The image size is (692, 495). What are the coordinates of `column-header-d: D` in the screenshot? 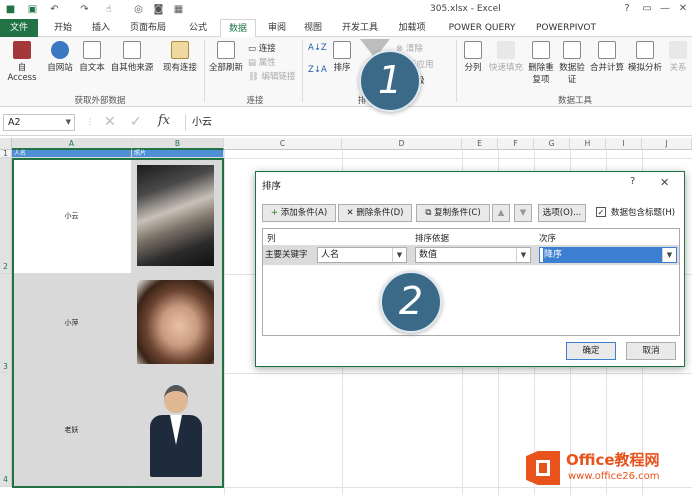 It's located at (402, 144).